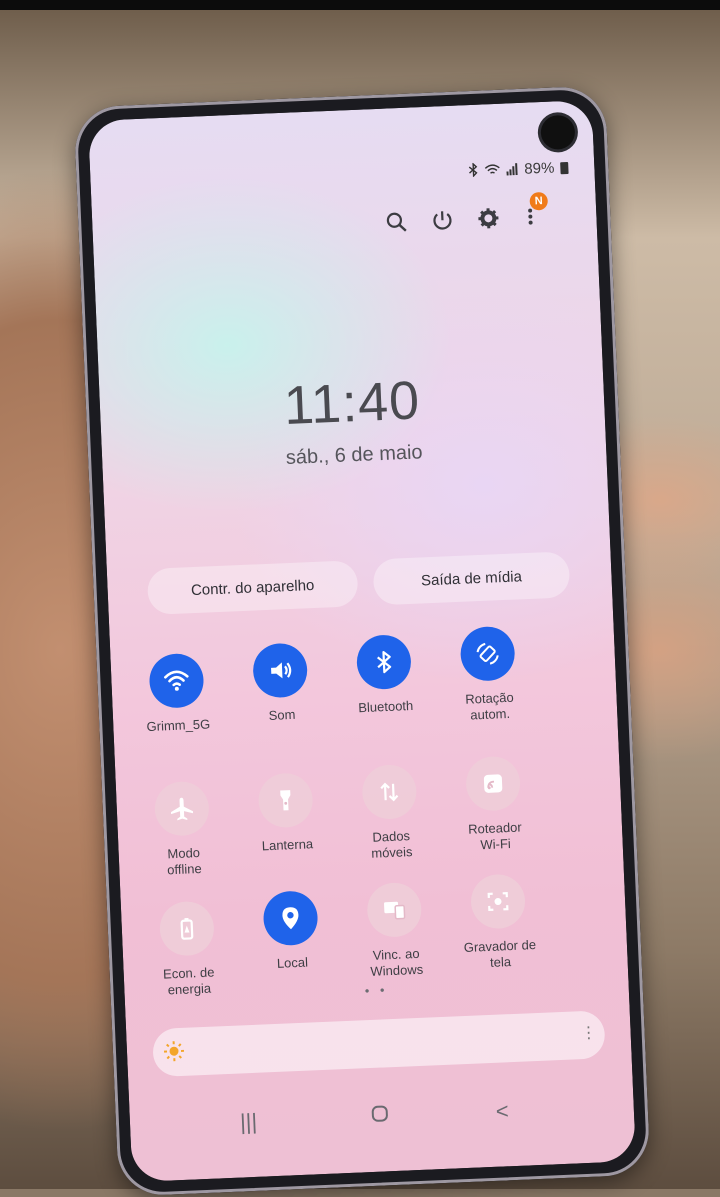 The height and width of the screenshot is (1197, 720). I want to click on media-output-button: Saída de mídia, so click(472, 578).